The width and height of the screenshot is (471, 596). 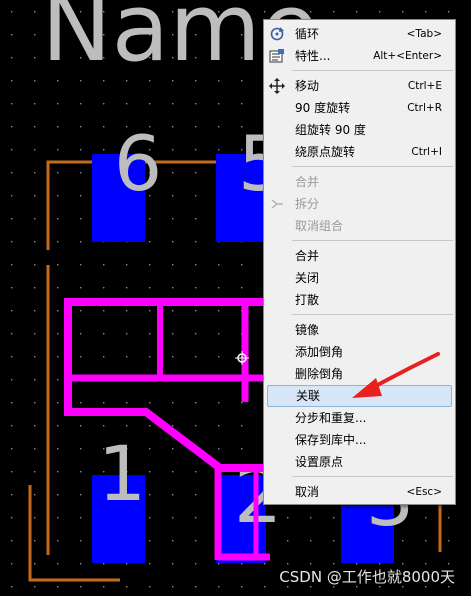 What do you see at coordinates (359, 330) in the screenshot?
I see `menu-item-mirror: 镜像` at bounding box center [359, 330].